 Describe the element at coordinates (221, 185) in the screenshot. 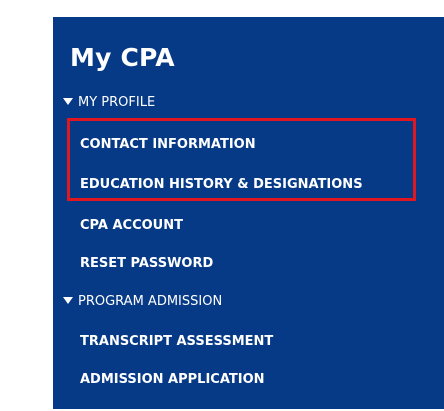

I see `nav-item-education-history-designations: EDUCATION HISTORY & DESIGNATIONS` at that location.